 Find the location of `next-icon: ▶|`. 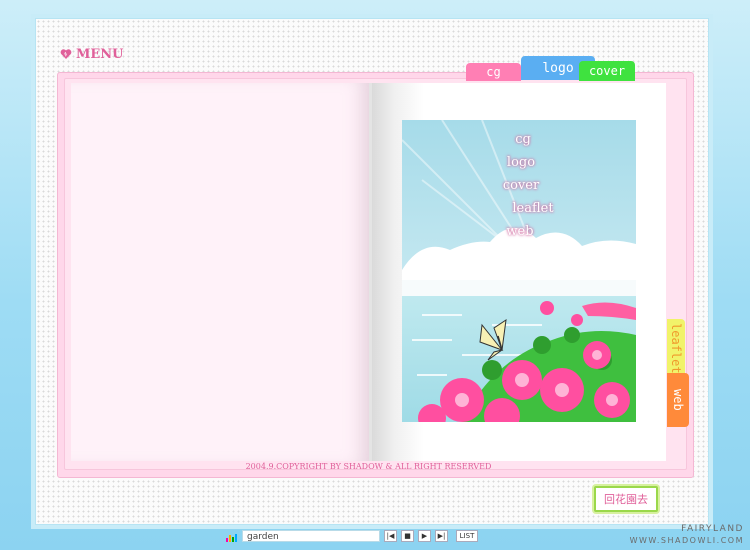

next-icon: ▶| is located at coordinates (441, 536).